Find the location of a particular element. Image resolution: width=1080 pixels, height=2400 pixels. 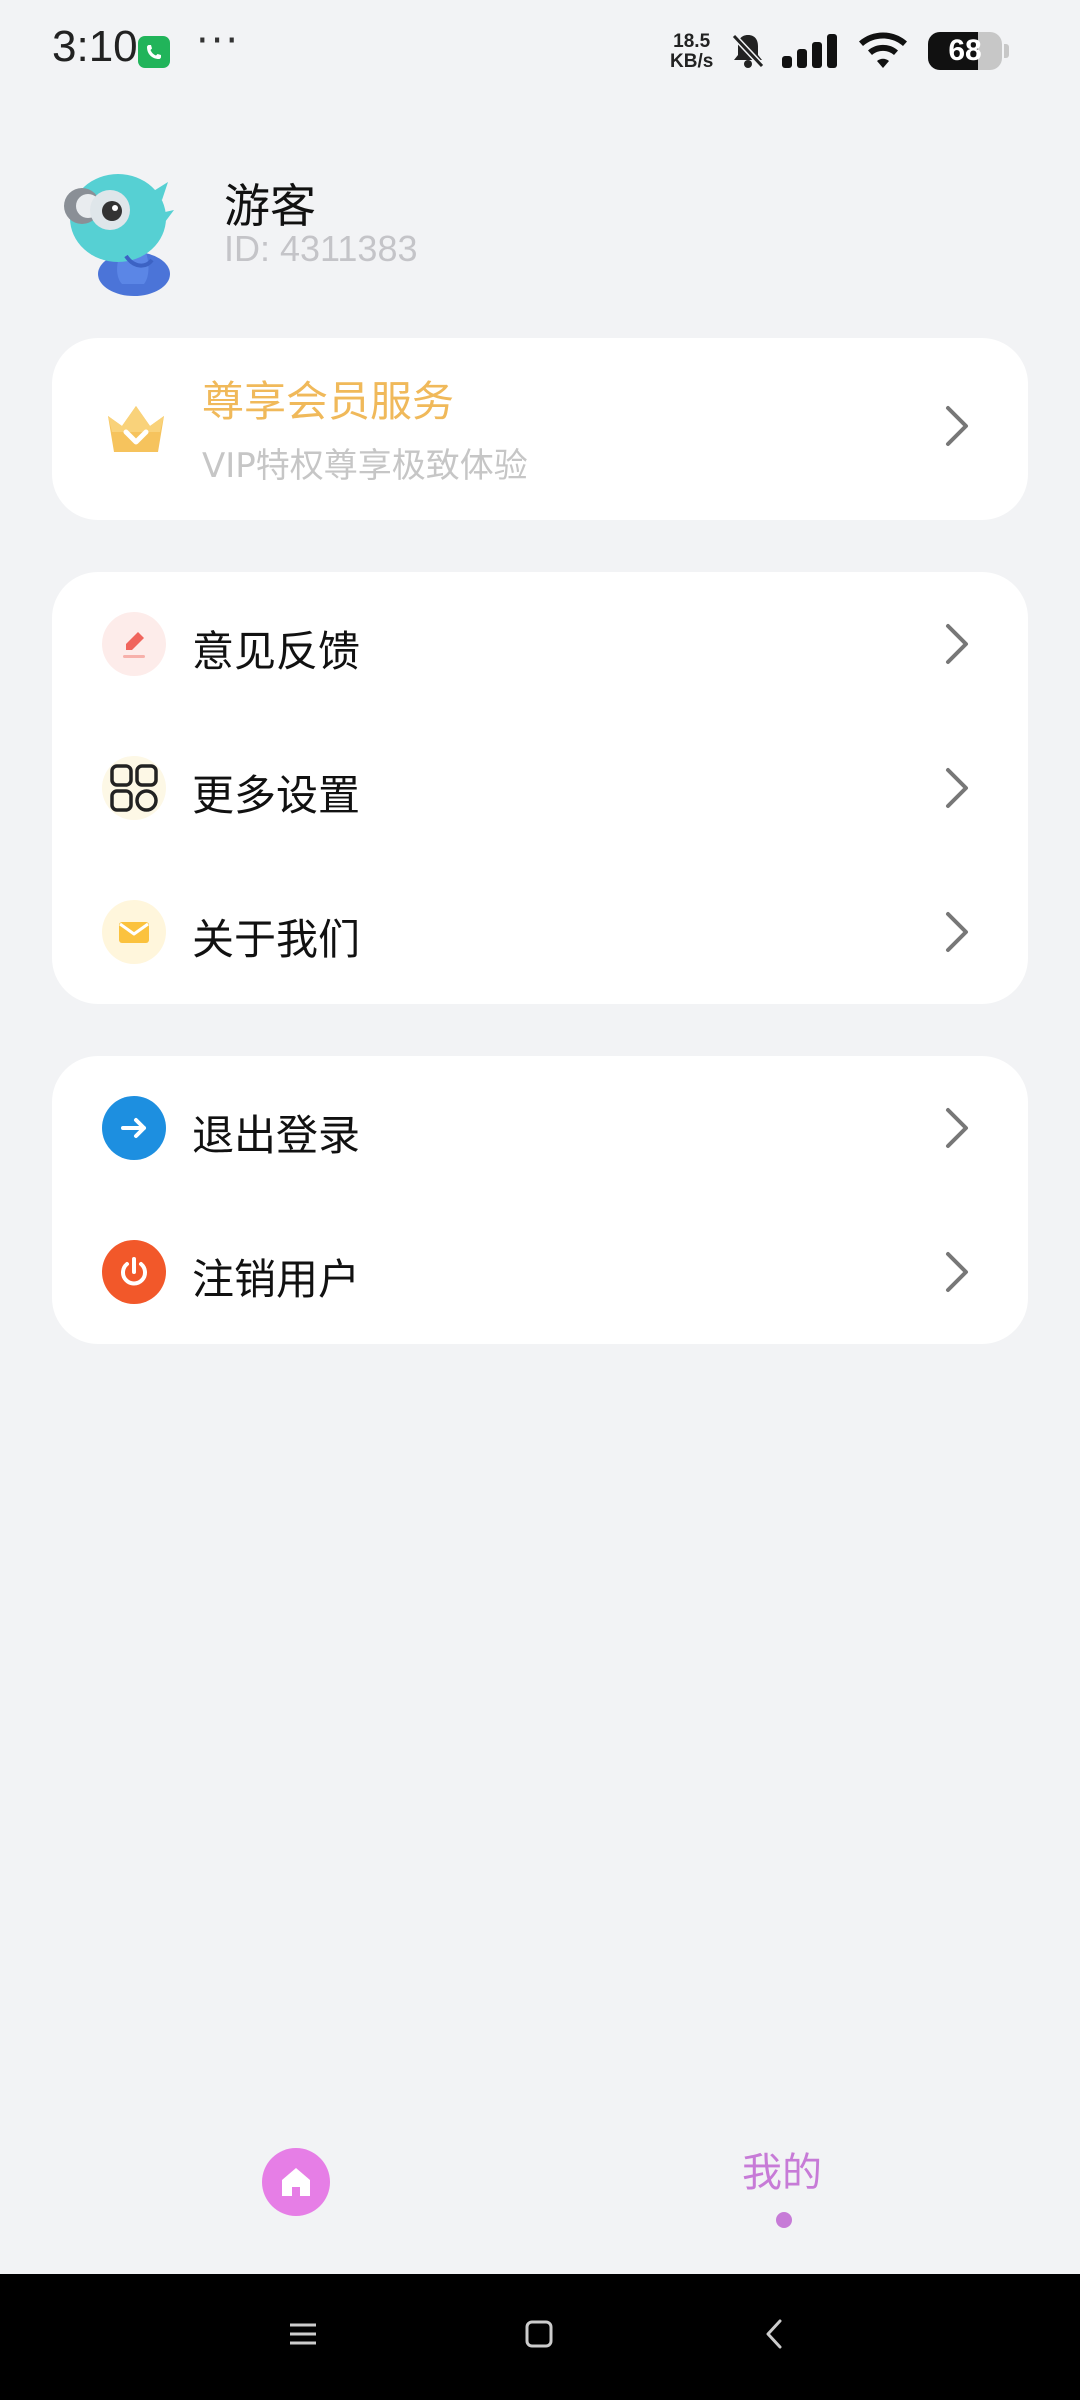

status-time: 3:10 is located at coordinates (95, 46).